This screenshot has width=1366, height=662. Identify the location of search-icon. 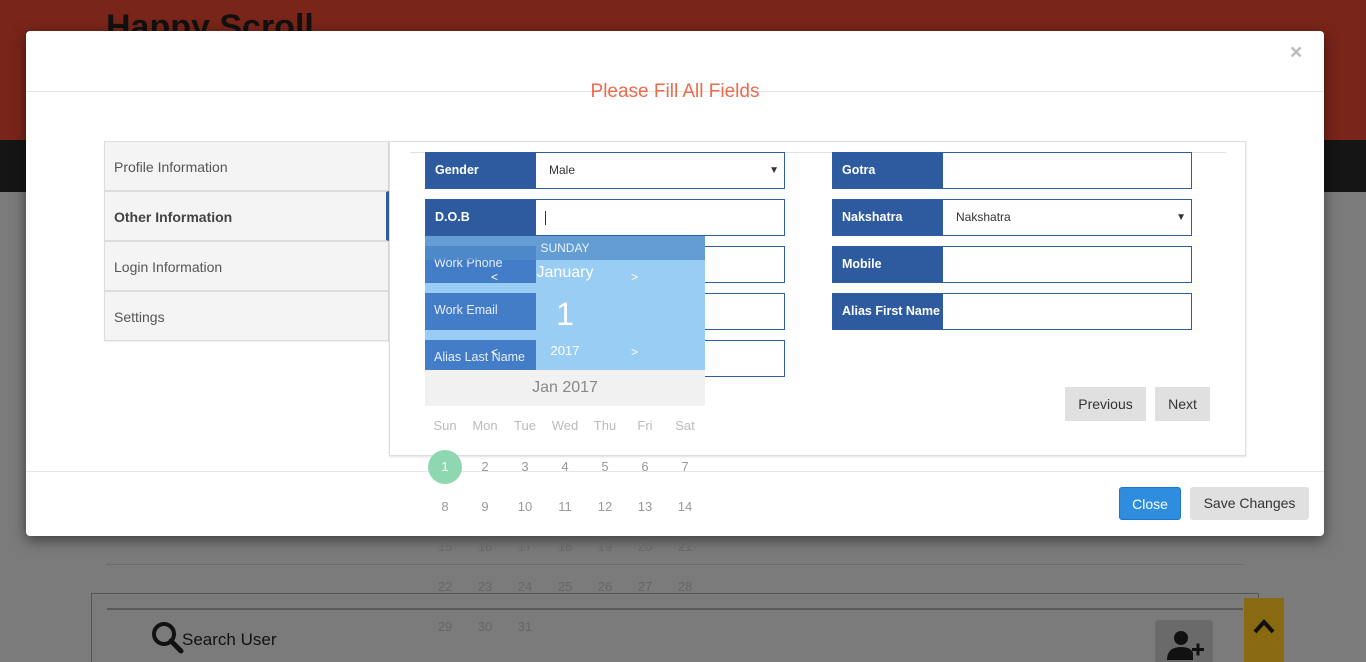
(168, 638).